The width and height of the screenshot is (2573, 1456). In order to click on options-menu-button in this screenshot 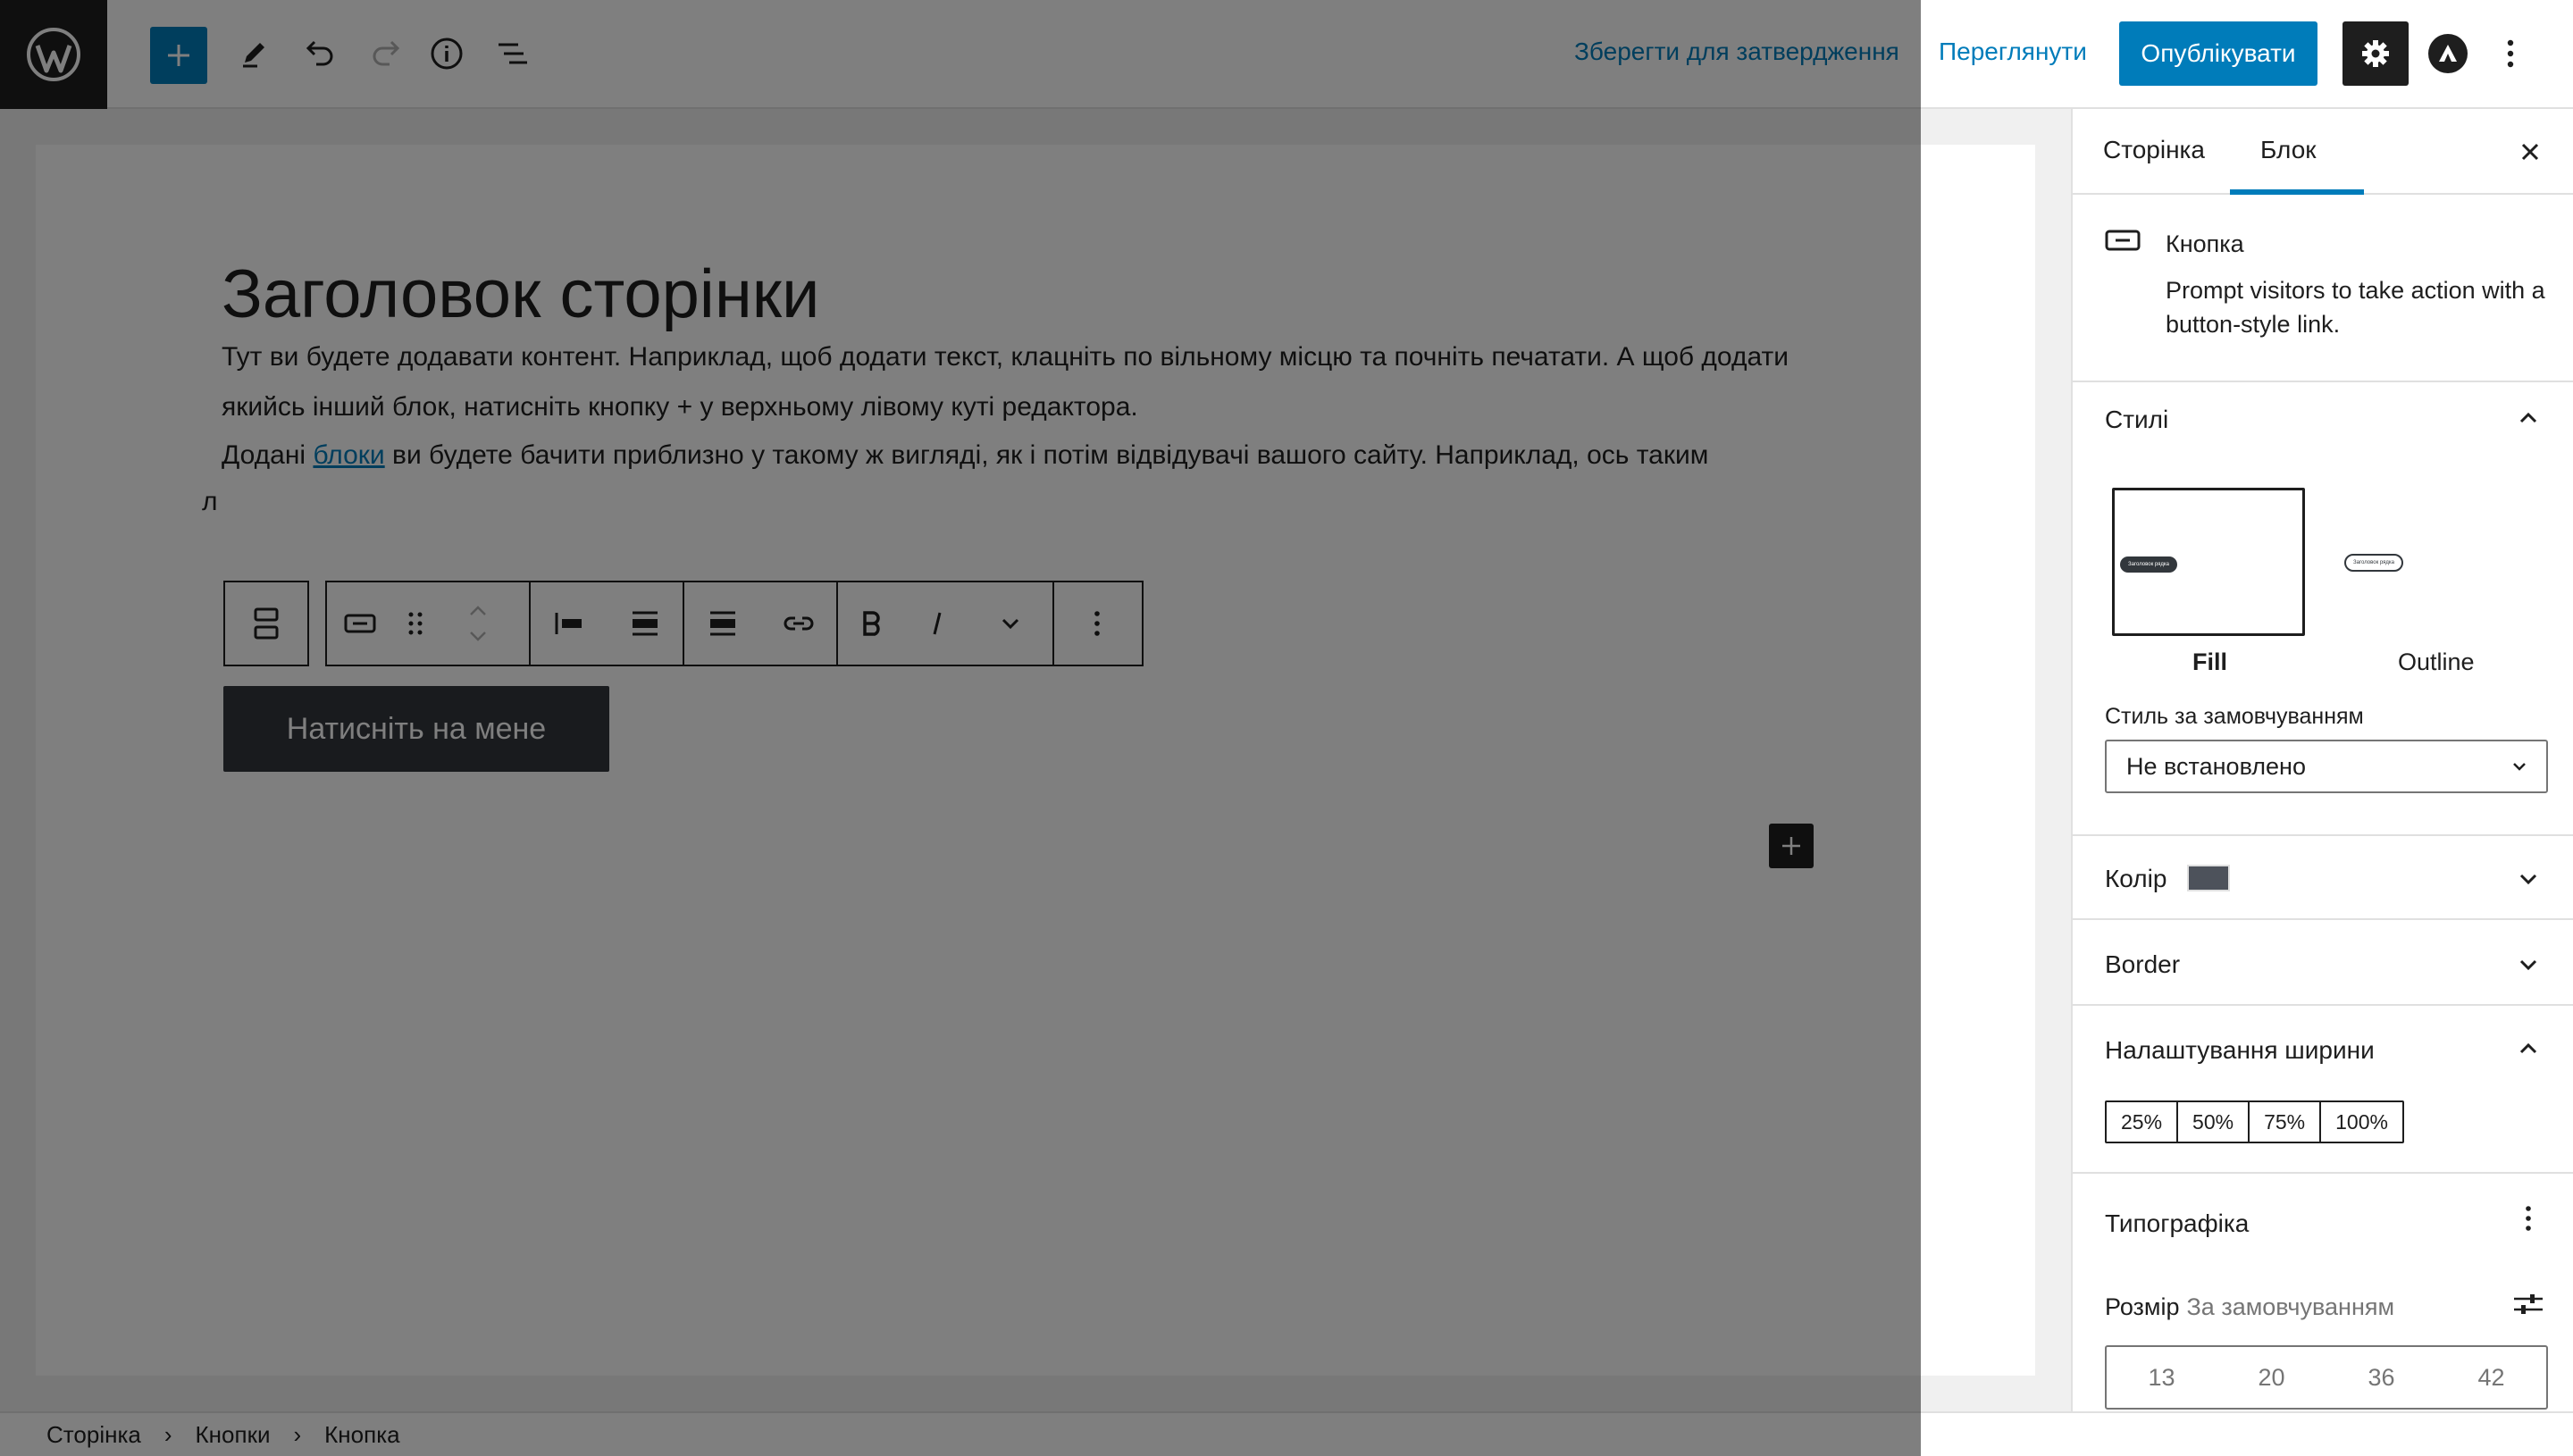, I will do `click(2510, 54)`.